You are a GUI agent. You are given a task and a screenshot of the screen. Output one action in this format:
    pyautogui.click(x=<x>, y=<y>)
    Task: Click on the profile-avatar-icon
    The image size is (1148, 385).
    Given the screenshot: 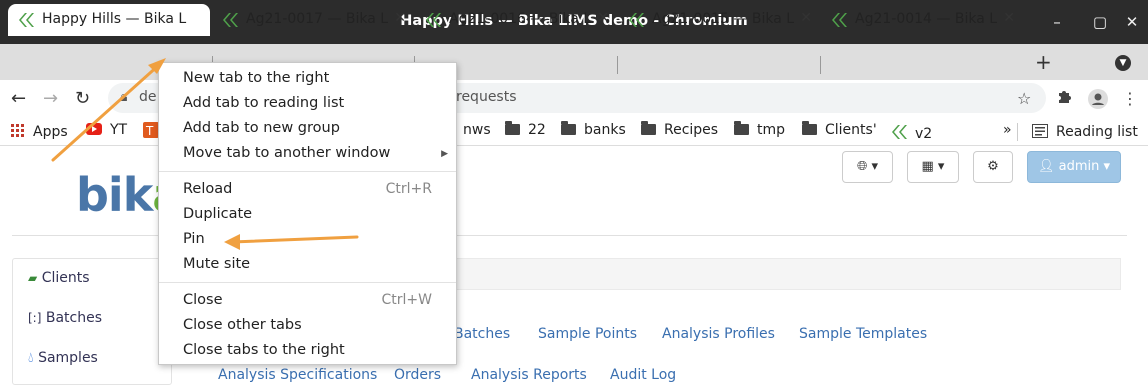 What is the action you would take?
    pyautogui.click(x=1098, y=101)
    